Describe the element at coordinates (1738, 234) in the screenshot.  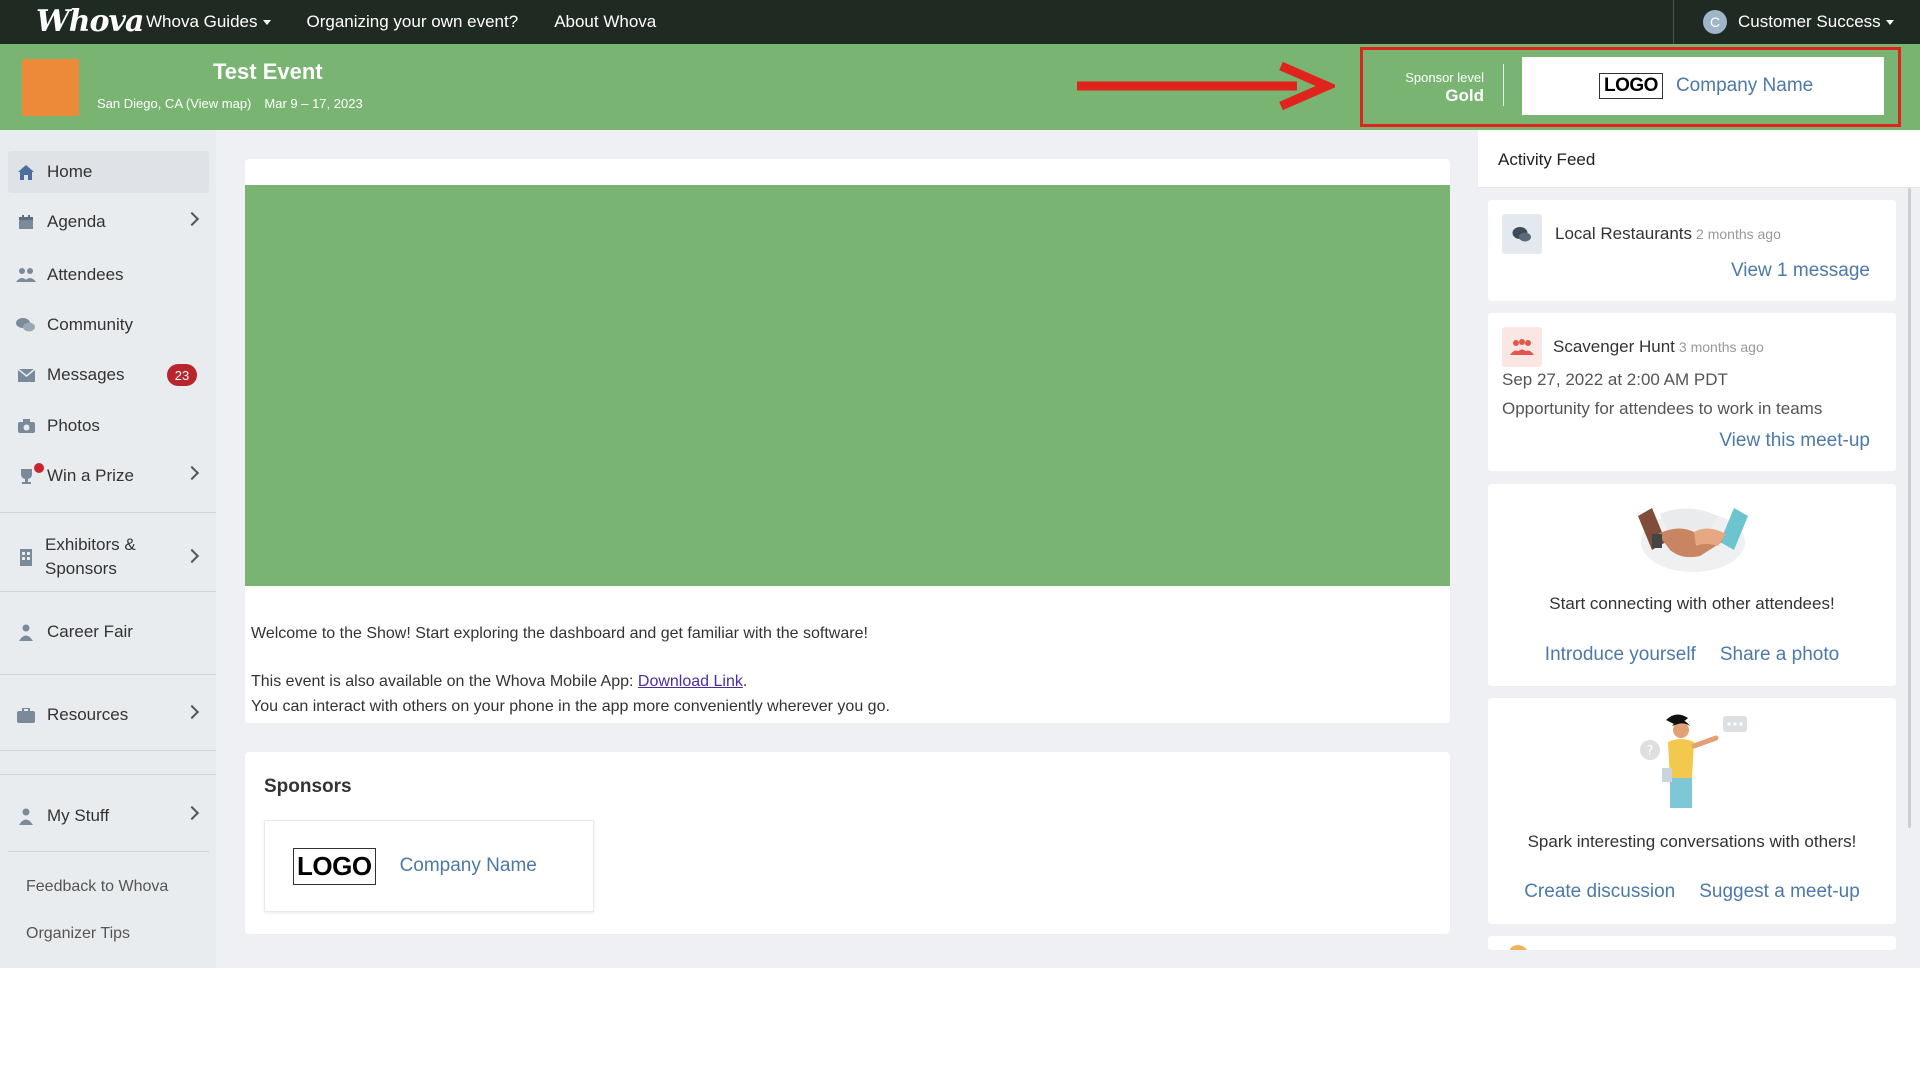
I see `feed-item-time: 2 months ago` at that location.